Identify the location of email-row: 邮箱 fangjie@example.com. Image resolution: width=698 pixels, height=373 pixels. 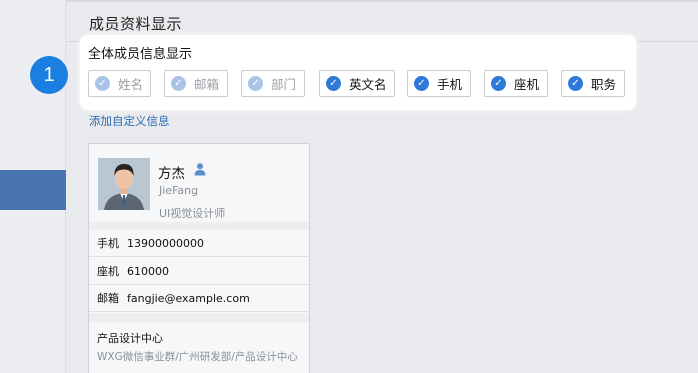
(199, 298).